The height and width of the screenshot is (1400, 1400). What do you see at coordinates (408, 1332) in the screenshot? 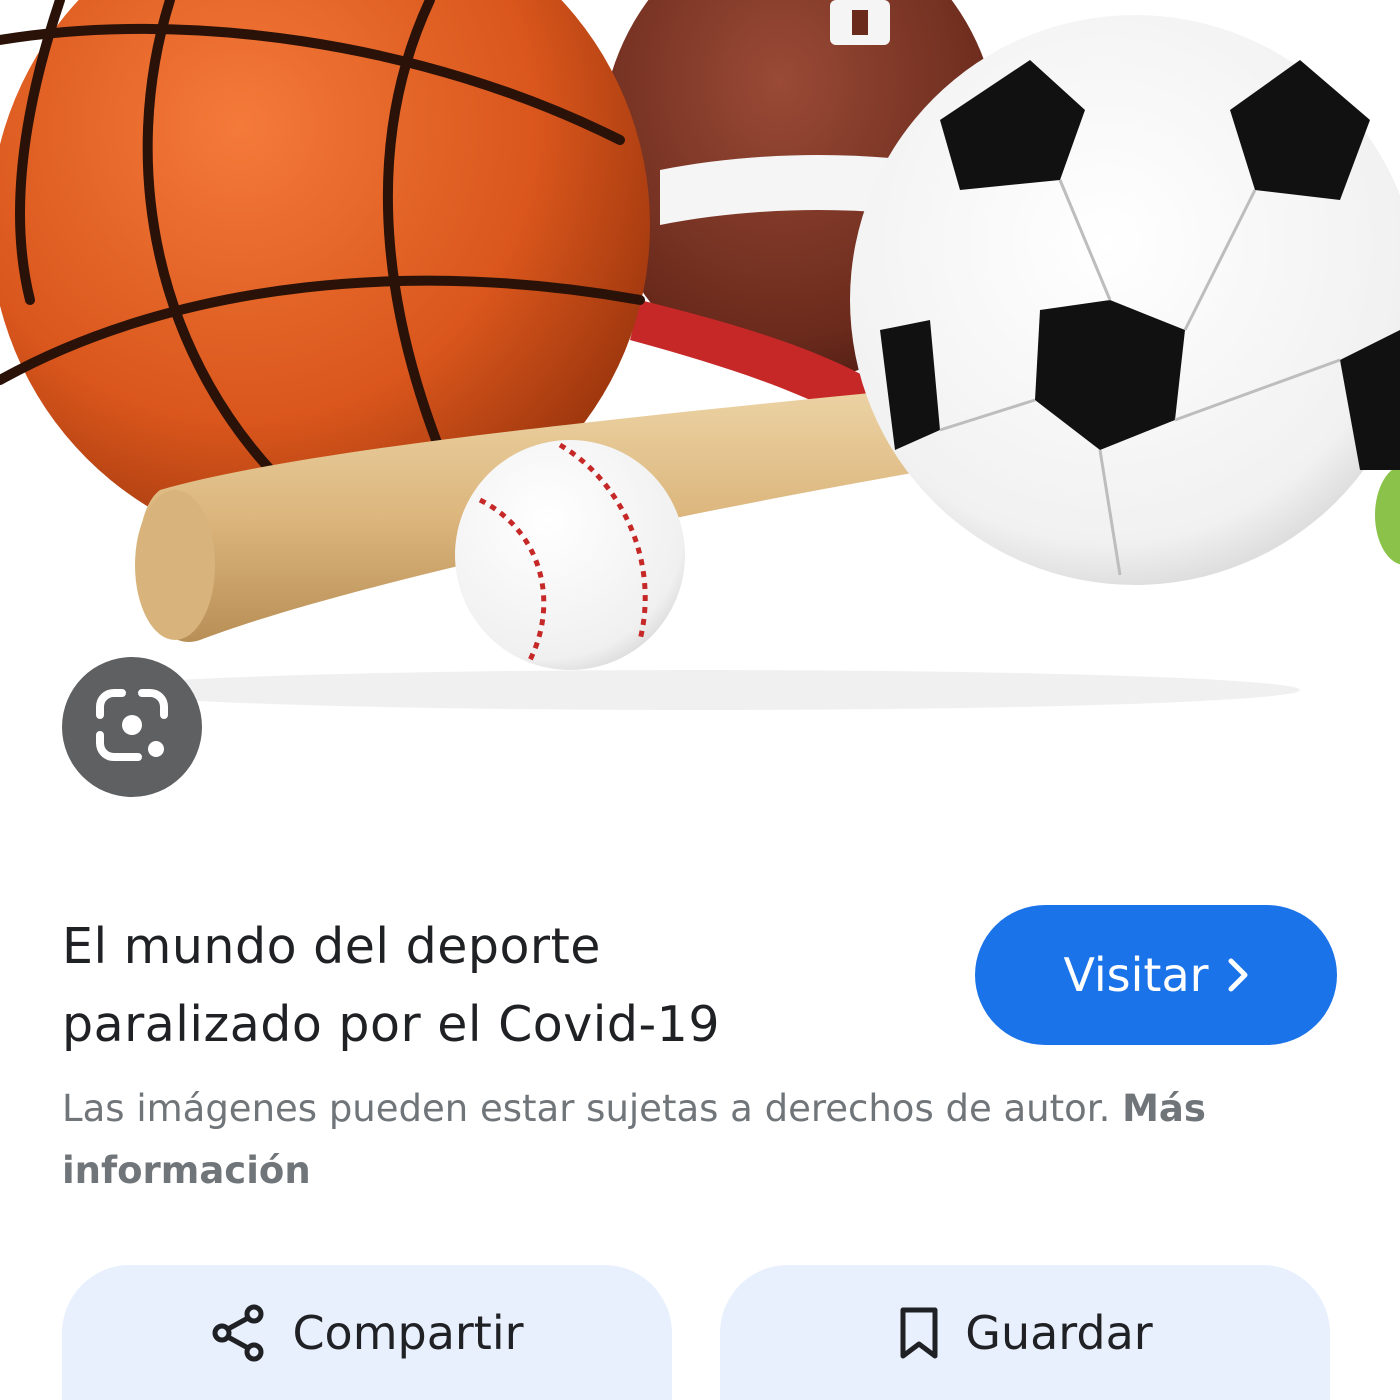
I see `share-button-label: Compartir` at bounding box center [408, 1332].